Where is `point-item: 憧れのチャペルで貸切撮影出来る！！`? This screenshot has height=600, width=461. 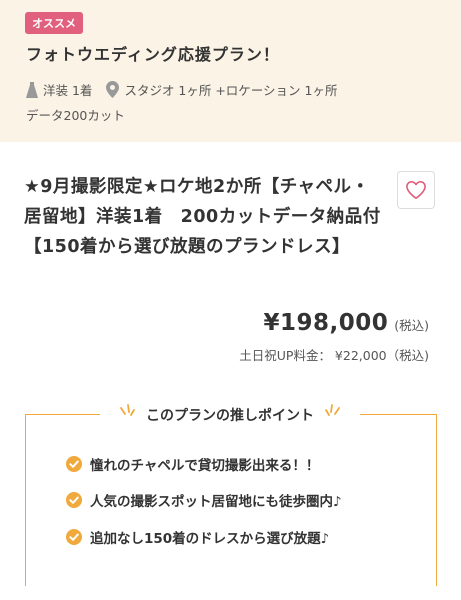
point-item: 憧れのチャペルで貸切撮影出来る！！ is located at coordinates (192, 464).